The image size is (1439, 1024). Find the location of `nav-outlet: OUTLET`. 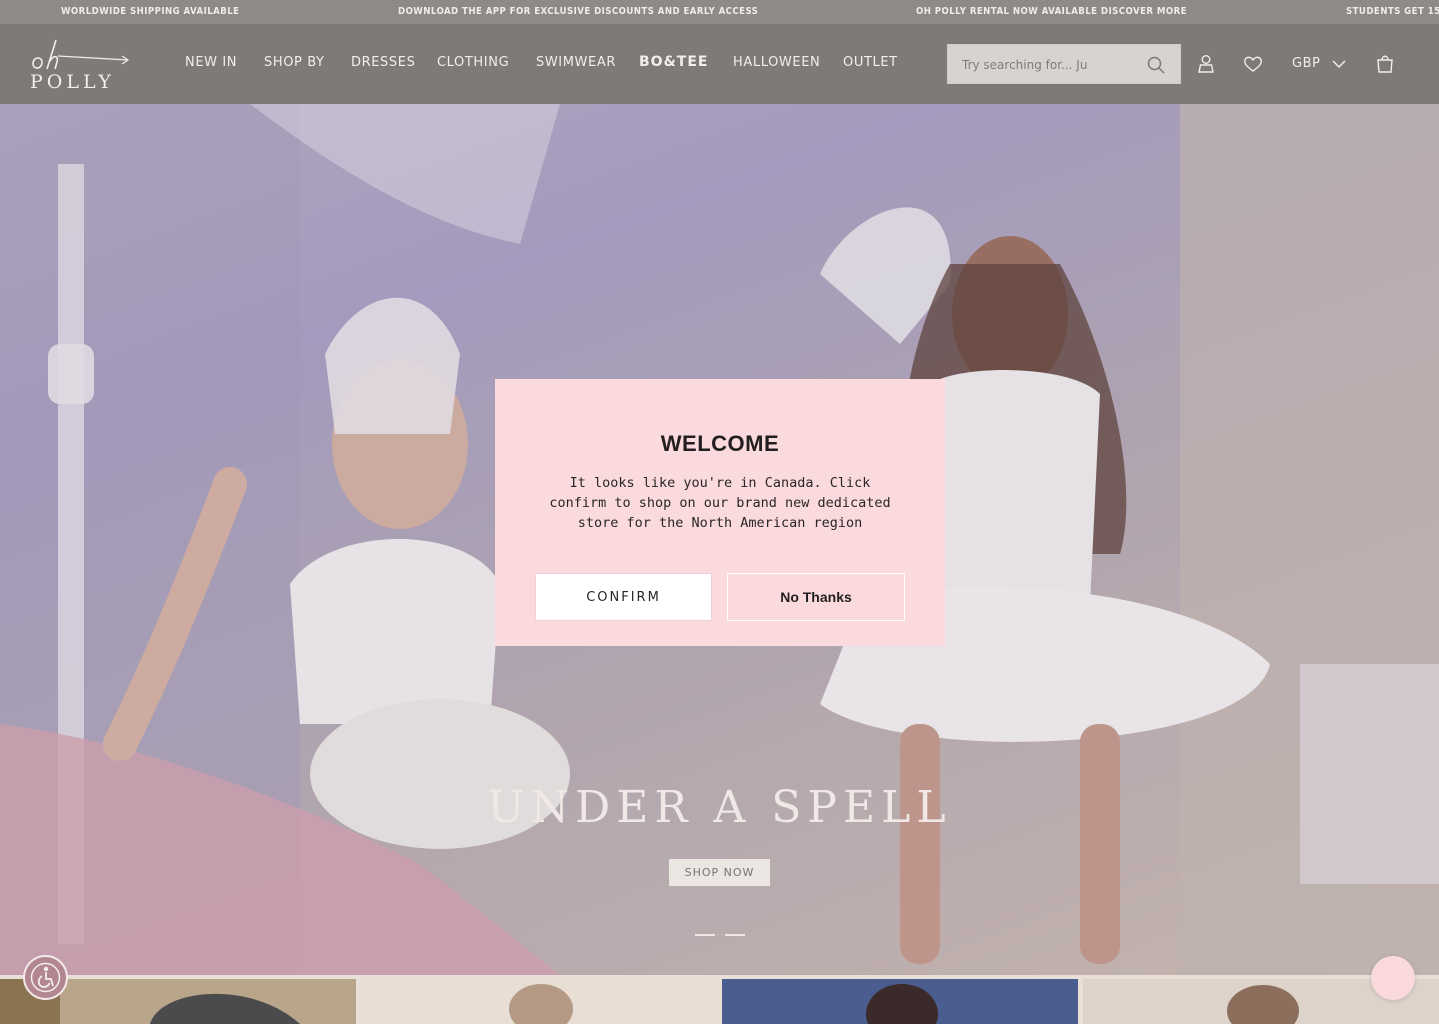

nav-outlet: OUTLET is located at coordinates (870, 62).